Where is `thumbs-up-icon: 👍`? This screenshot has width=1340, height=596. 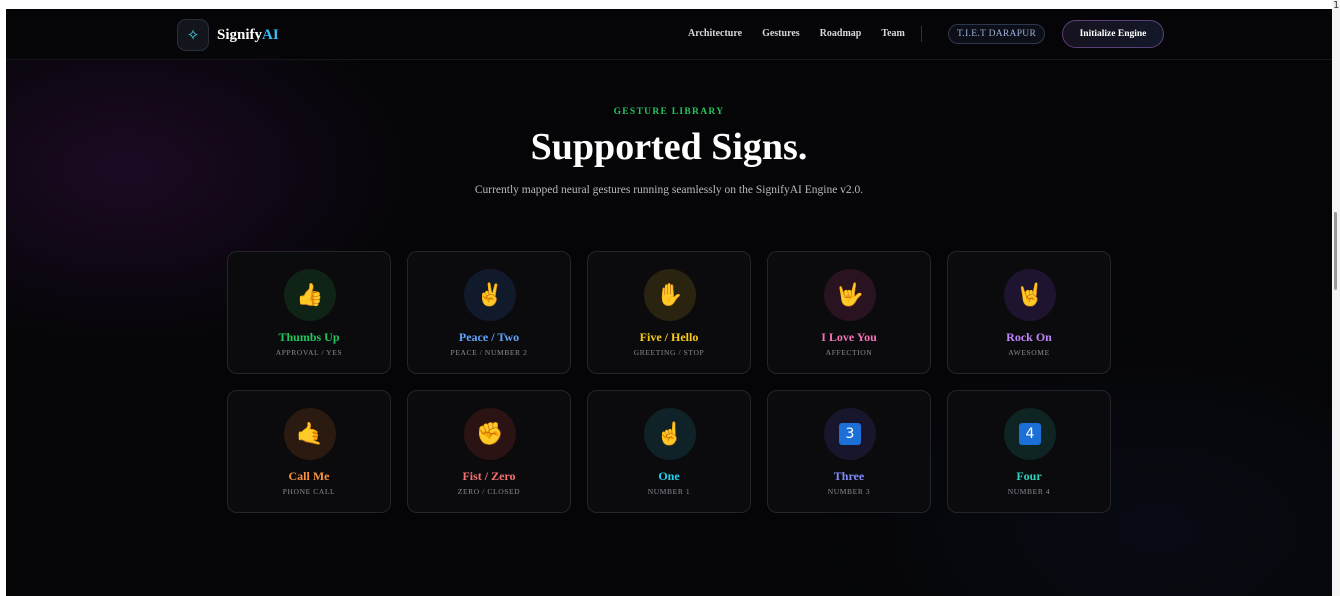
thumbs-up-icon: 👍 is located at coordinates (310, 295).